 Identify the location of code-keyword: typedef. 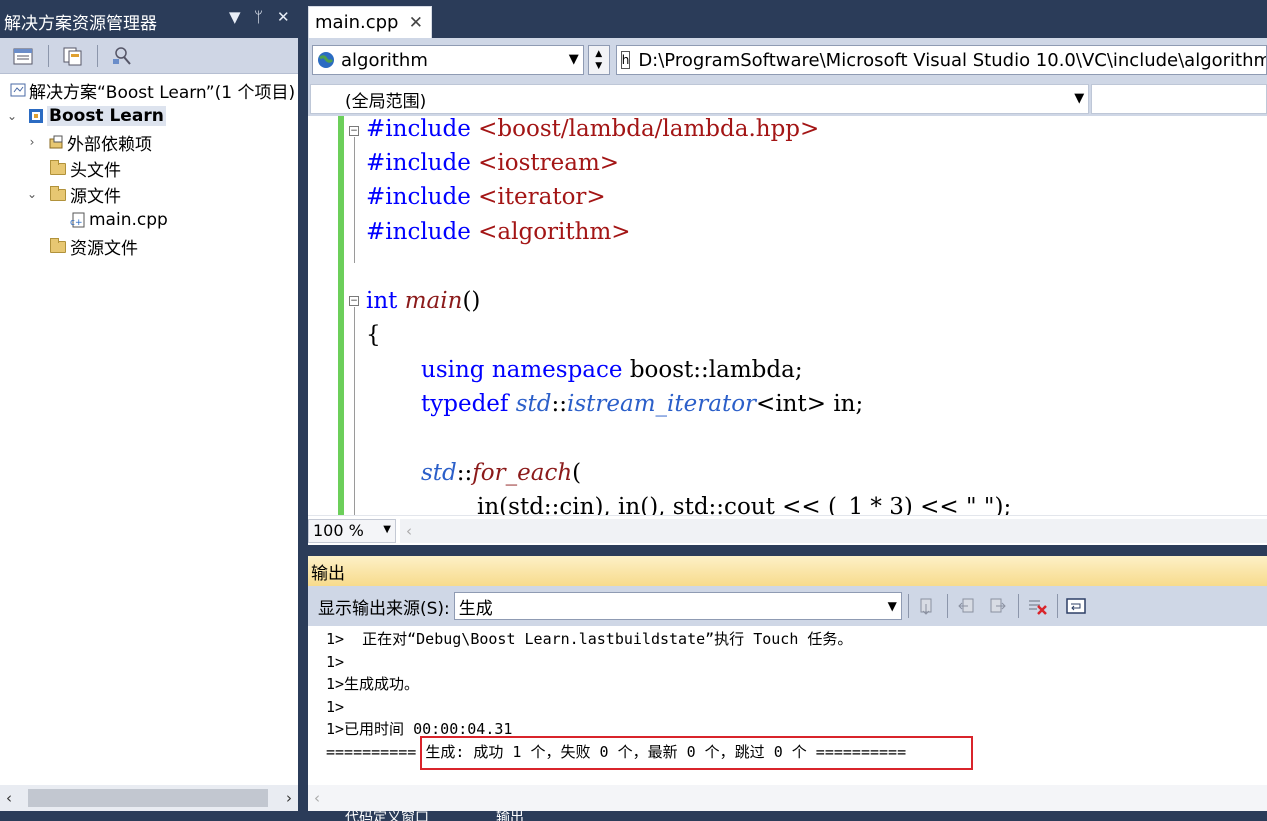
(468, 404).